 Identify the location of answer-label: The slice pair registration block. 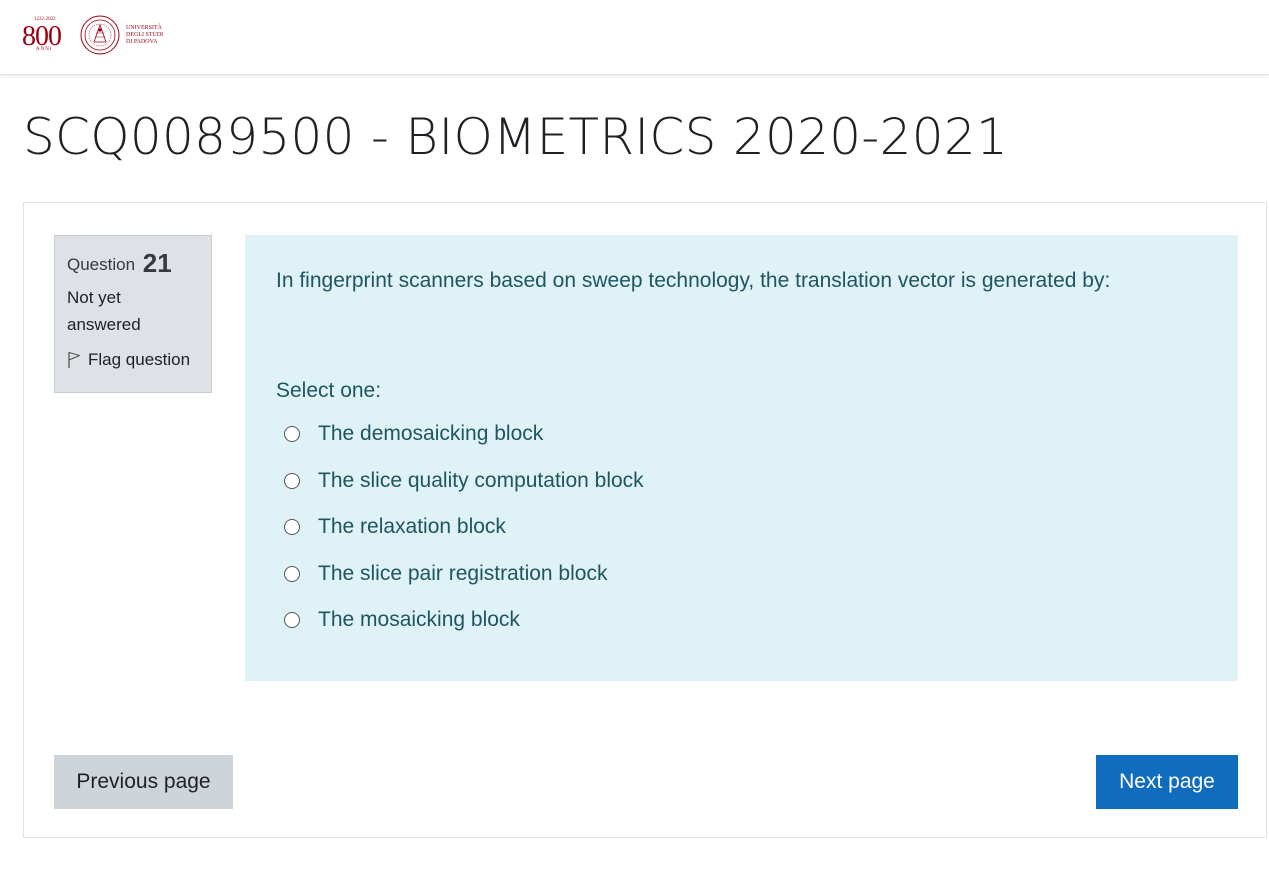
(462, 574).